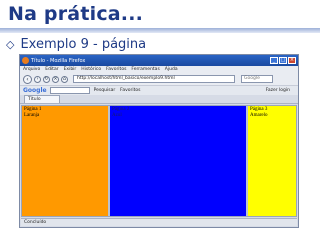 This screenshot has height=240, width=320. What do you see at coordinates (58, 60) in the screenshot?
I see `window-title: Título - Mozilla Firefox` at bounding box center [58, 60].